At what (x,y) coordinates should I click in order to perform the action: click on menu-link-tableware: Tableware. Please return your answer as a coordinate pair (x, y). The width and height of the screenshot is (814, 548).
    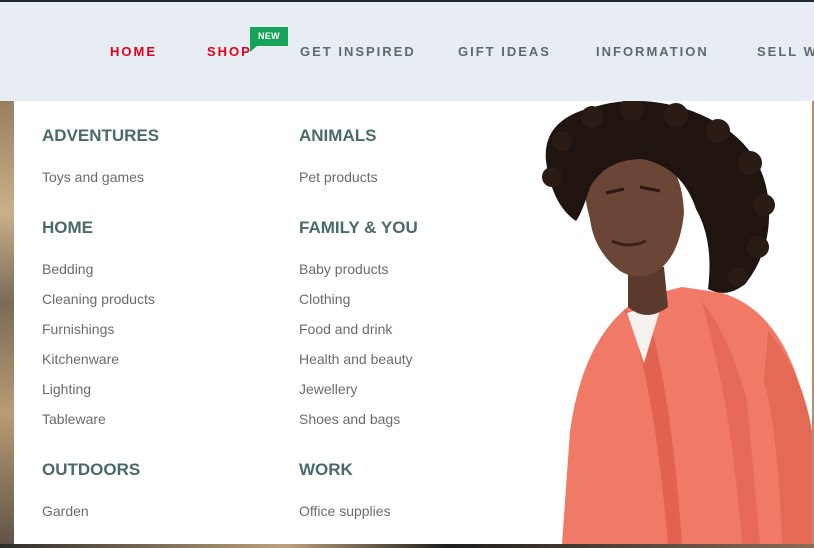
    Looking at the image, I should click on (74, 419).